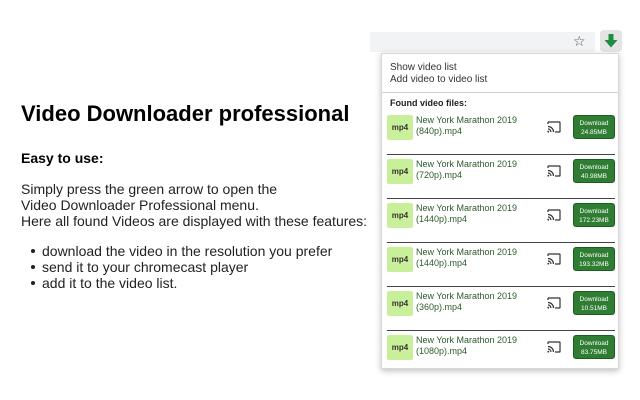 Image resolution: width=640 pixels, height=400 pixels. Describe the element at coordinates (483, 126) in the screenshot. I see `video-title: New York Marathon 2019 (840p).mp4` at that location.